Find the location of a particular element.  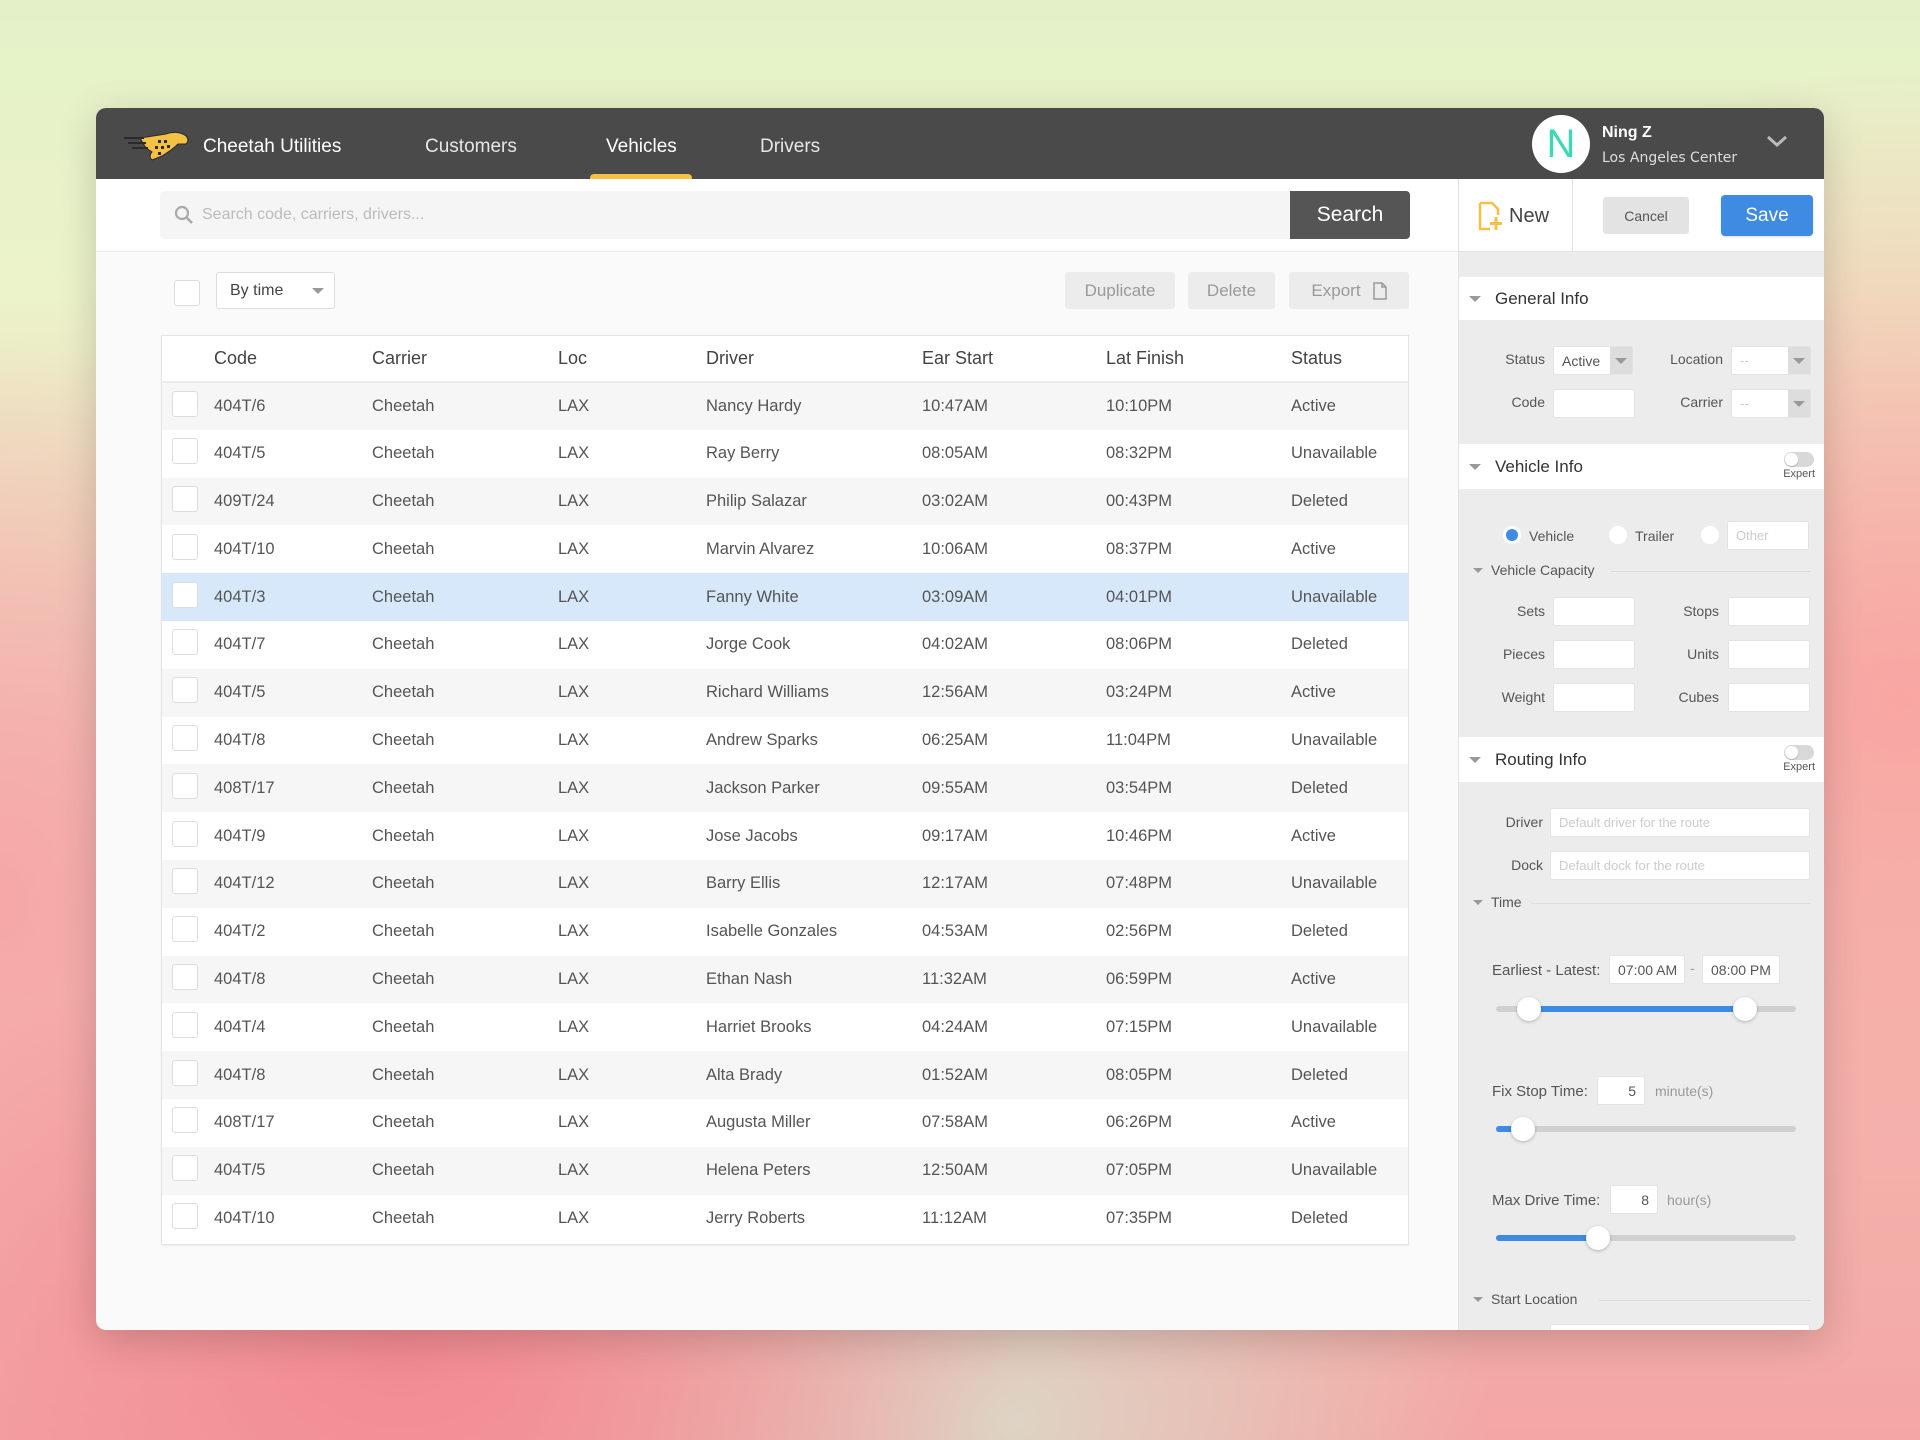

column-header-driver: Driver is located at coordinates (814, 359).